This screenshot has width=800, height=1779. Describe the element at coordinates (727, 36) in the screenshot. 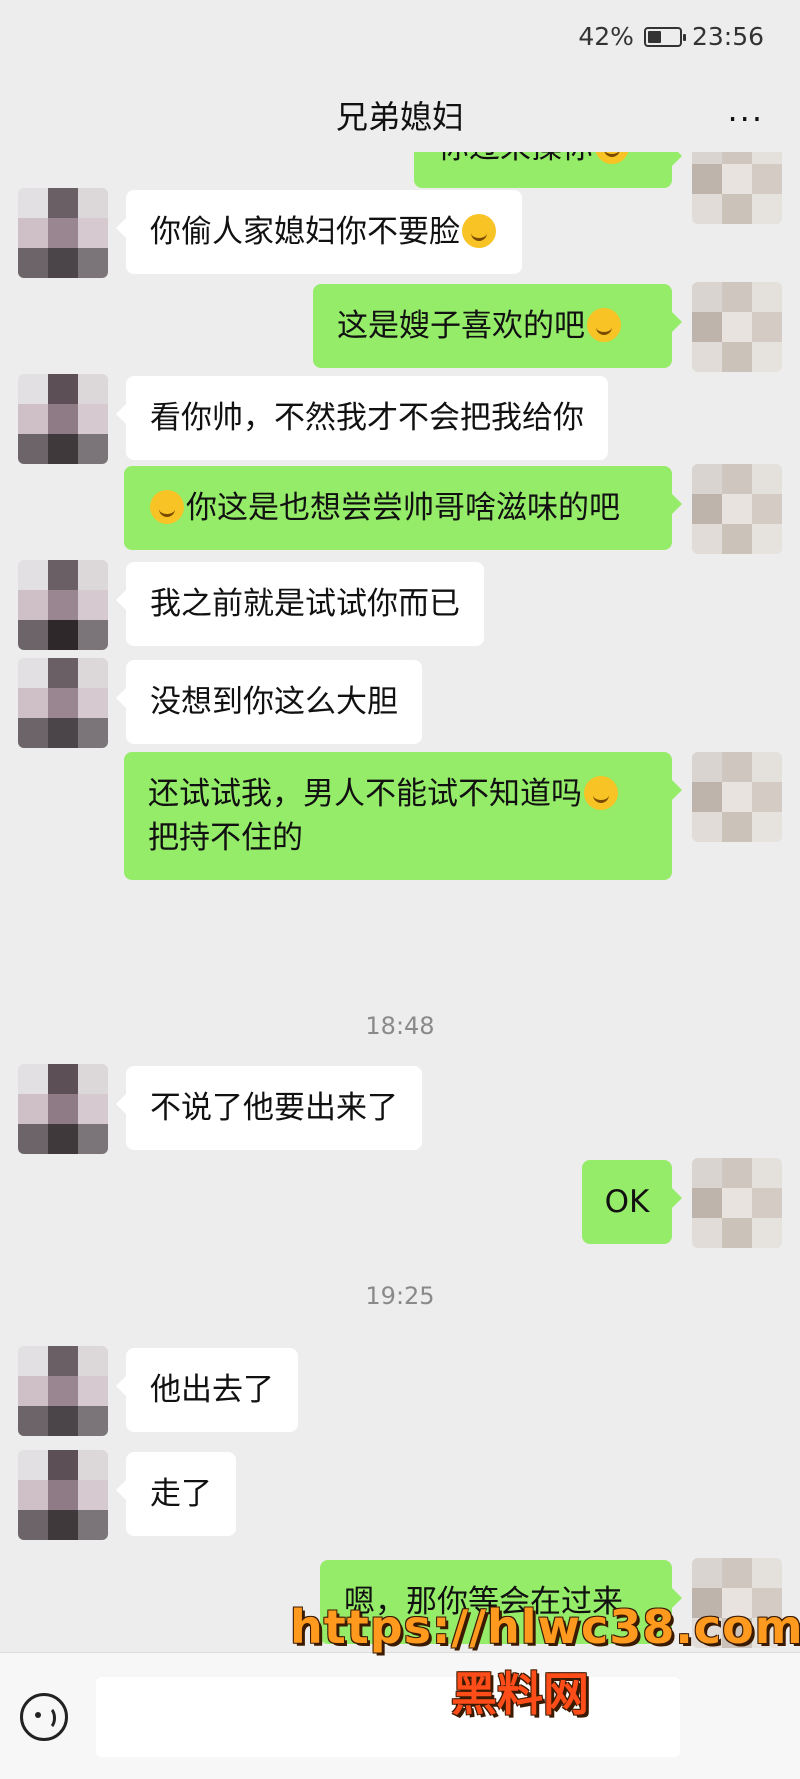

I see `clock: 23:56` at that location.